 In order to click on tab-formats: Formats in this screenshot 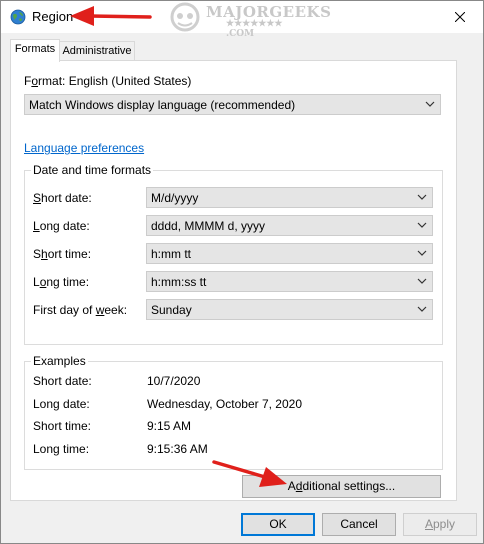, I will do `click(35, 50)`.